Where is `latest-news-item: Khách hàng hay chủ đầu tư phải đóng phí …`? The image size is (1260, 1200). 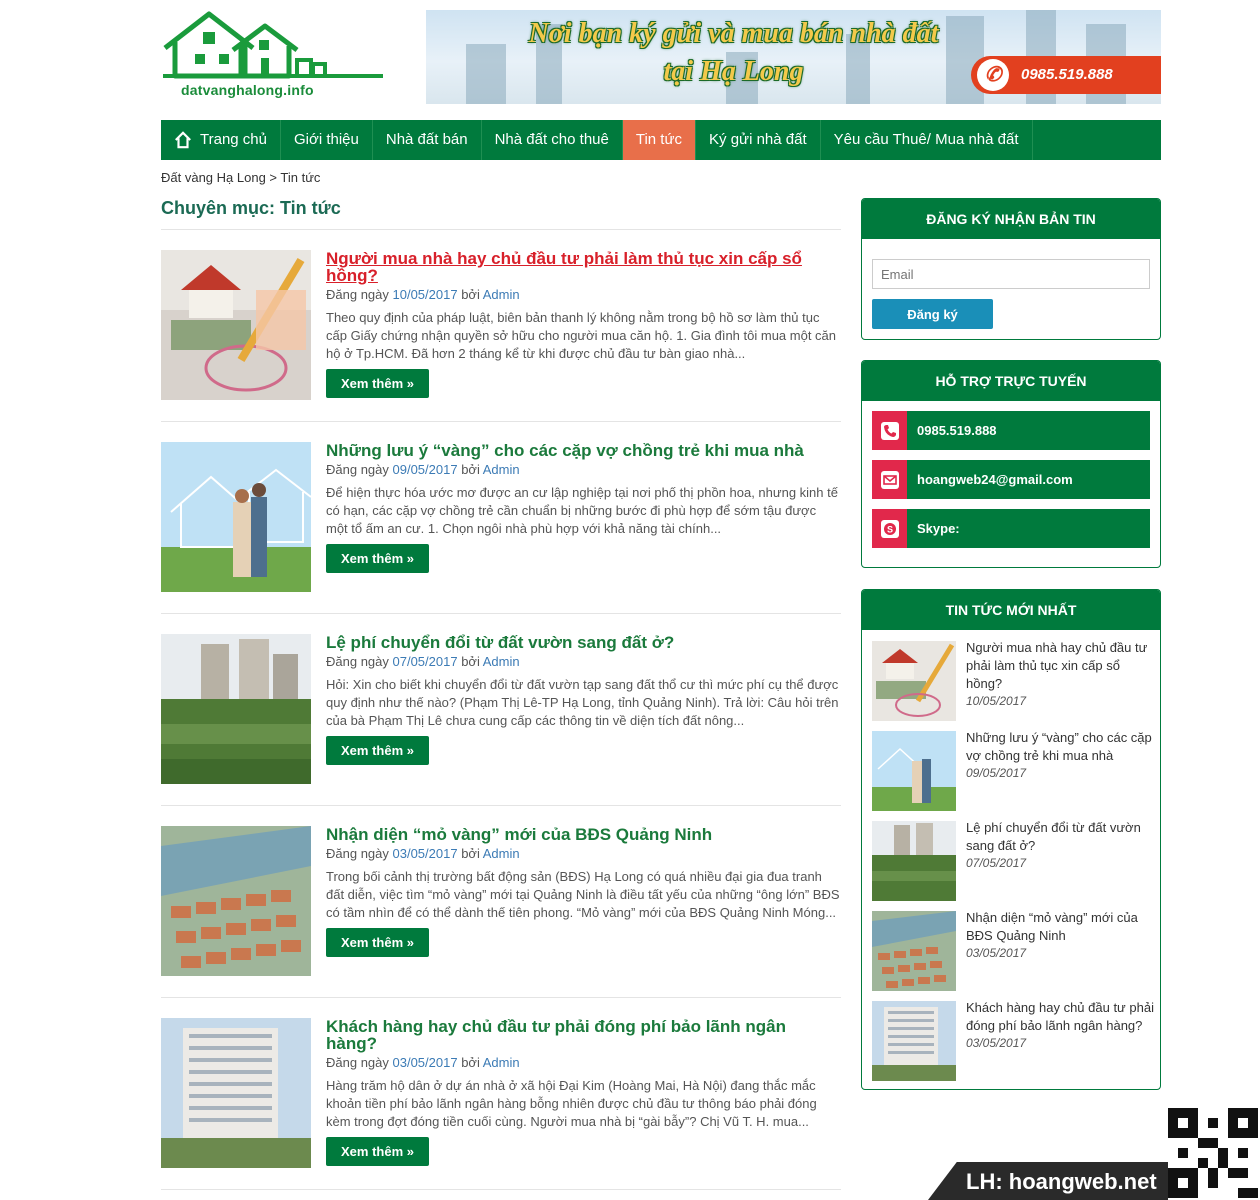 latest-news-item: Khách hàng hay chủ đầu tư phải đóng phí … is located at coordinates (1013, 1041).